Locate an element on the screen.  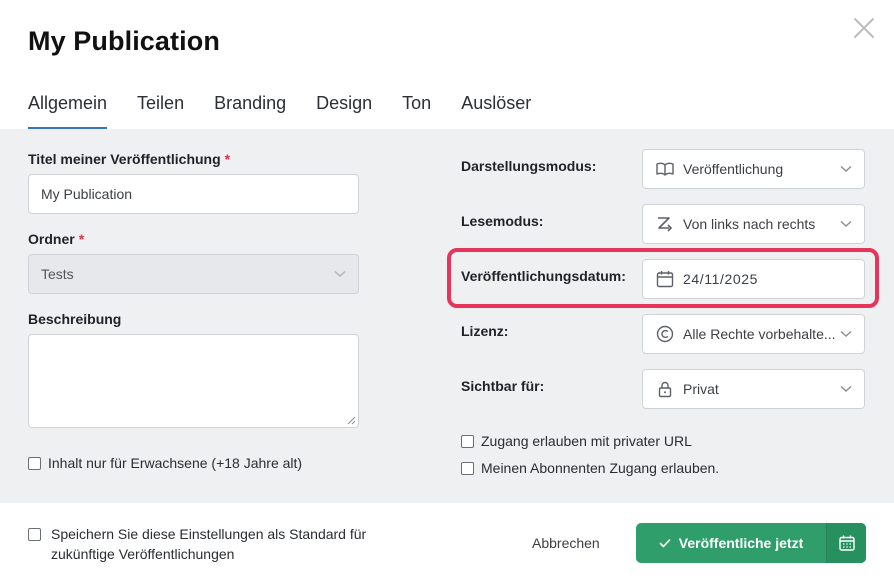
tab-teilen: Teilen is located at coordinates (160, 111).